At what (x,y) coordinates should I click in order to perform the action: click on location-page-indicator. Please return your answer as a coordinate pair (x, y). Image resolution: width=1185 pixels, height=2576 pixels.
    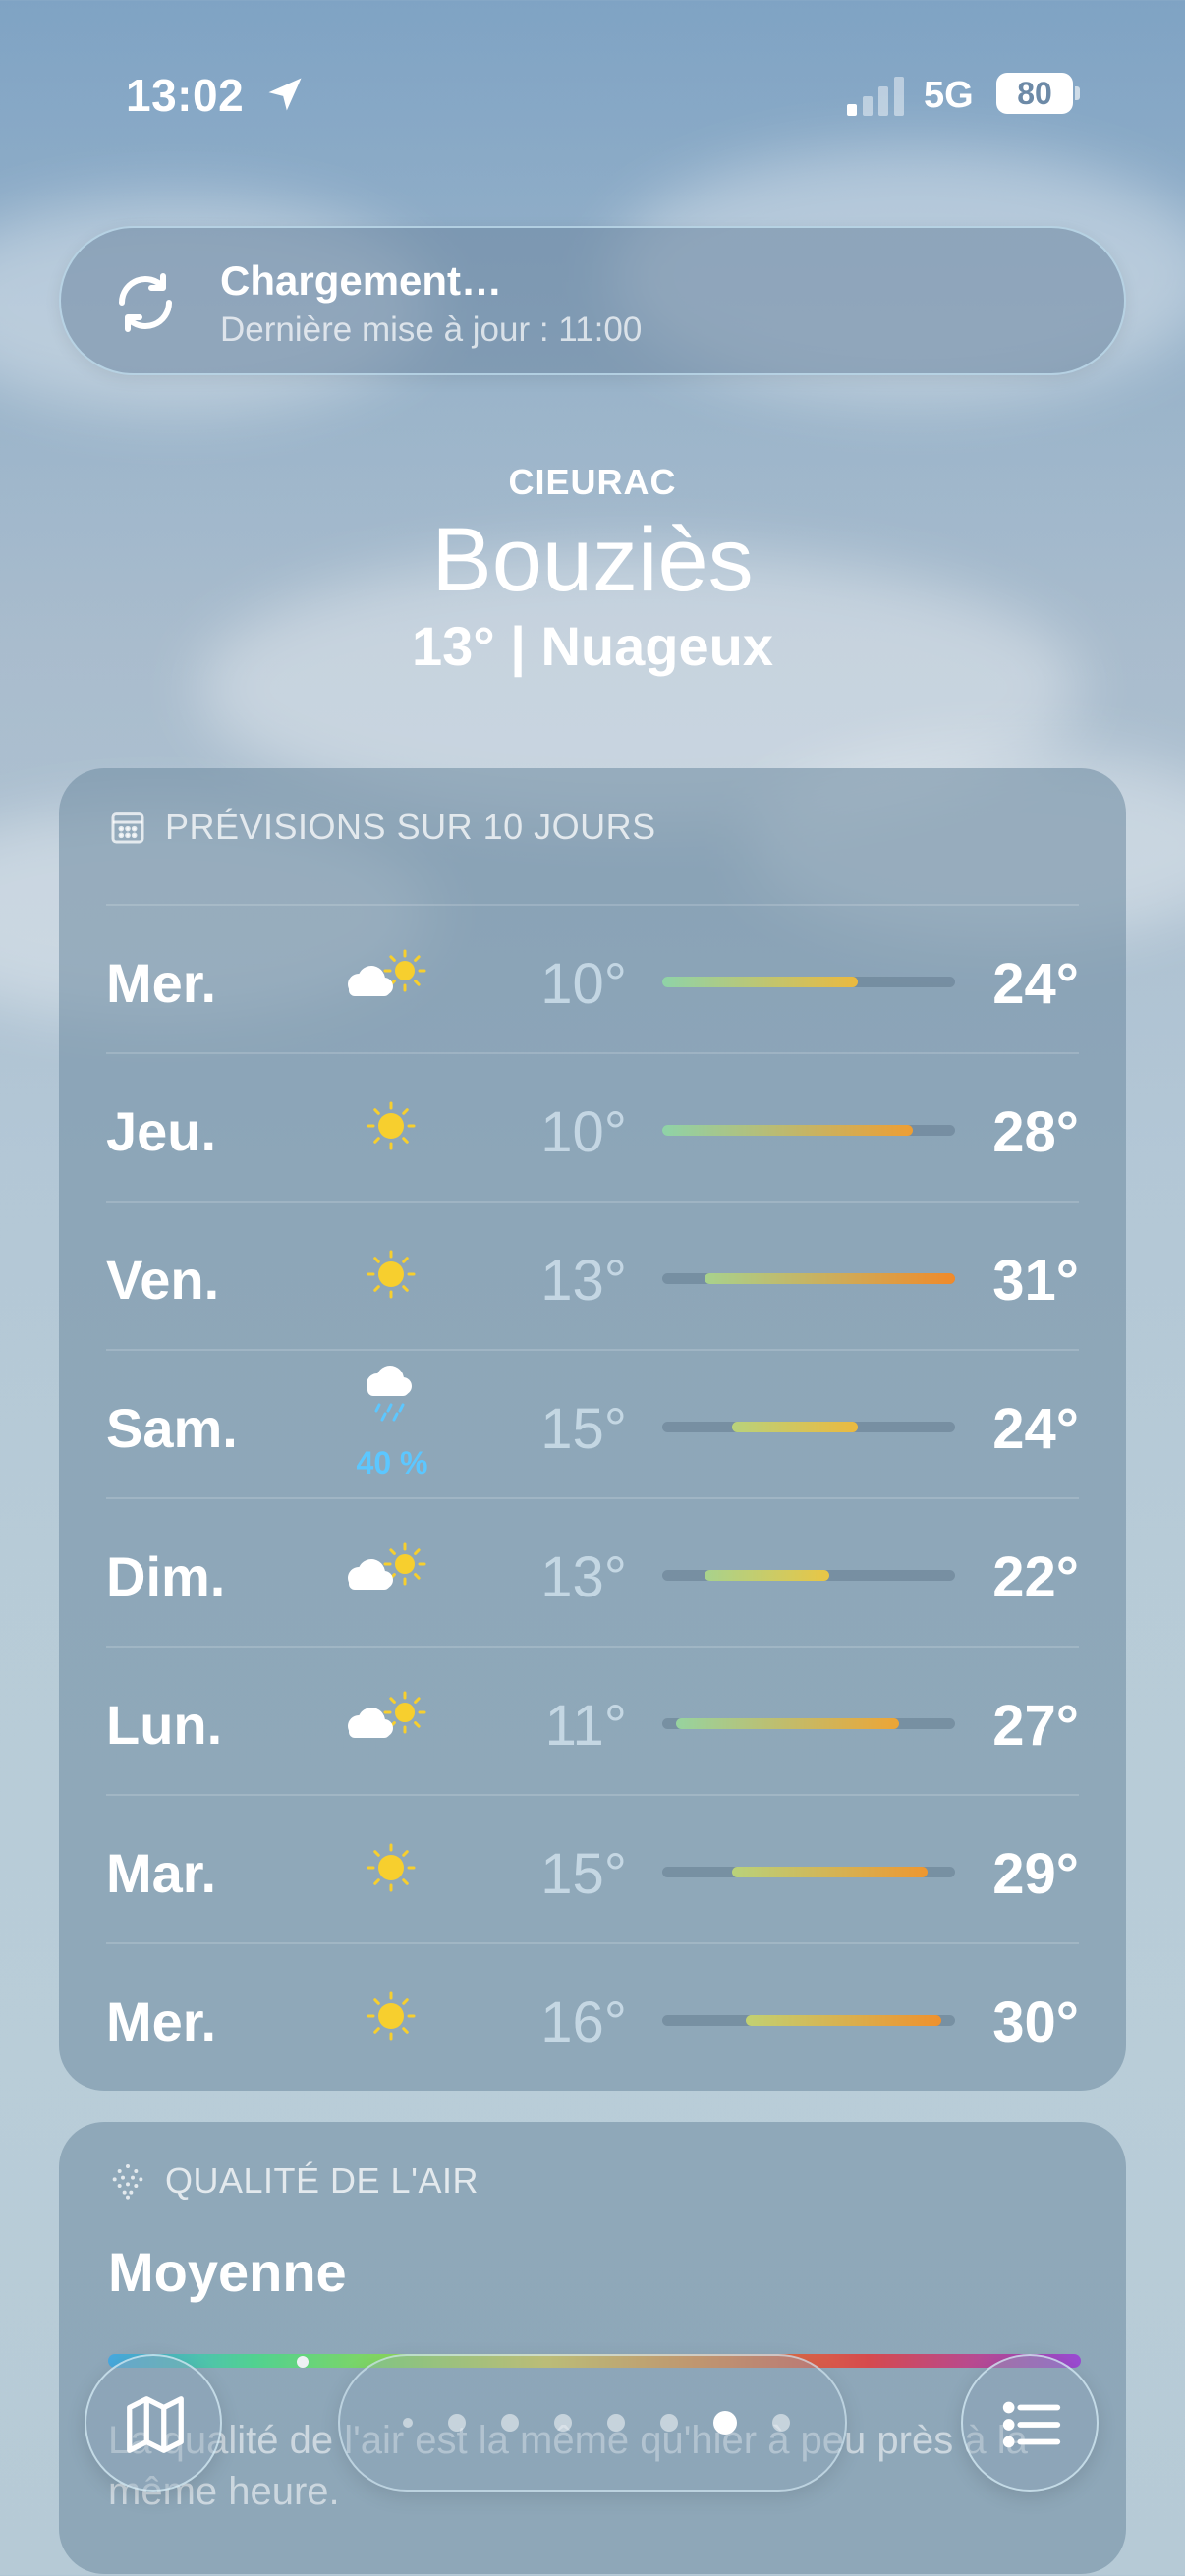
    Looking at the image, I should click on (592, 2423).